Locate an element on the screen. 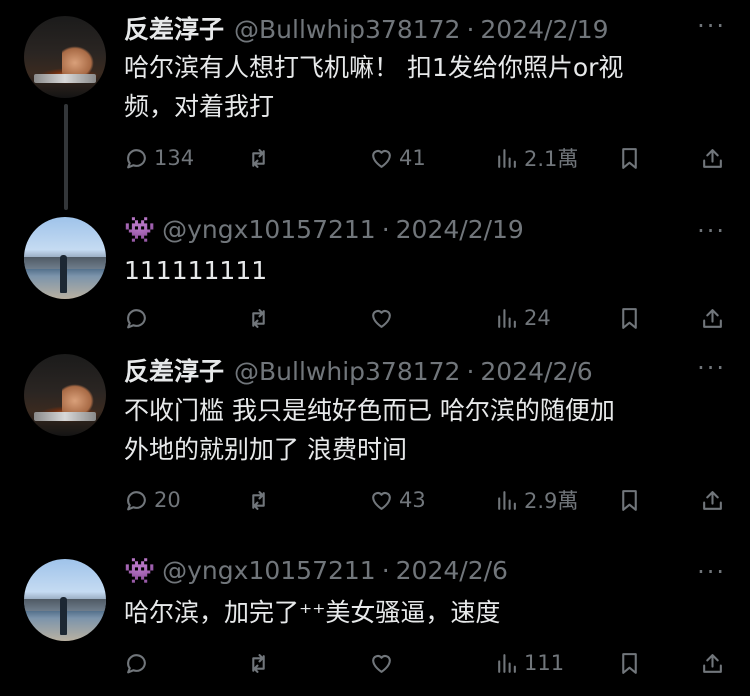 The width and height of the screenshot is (750, 696). views-button: 111 is located at coordinates (529, 663).